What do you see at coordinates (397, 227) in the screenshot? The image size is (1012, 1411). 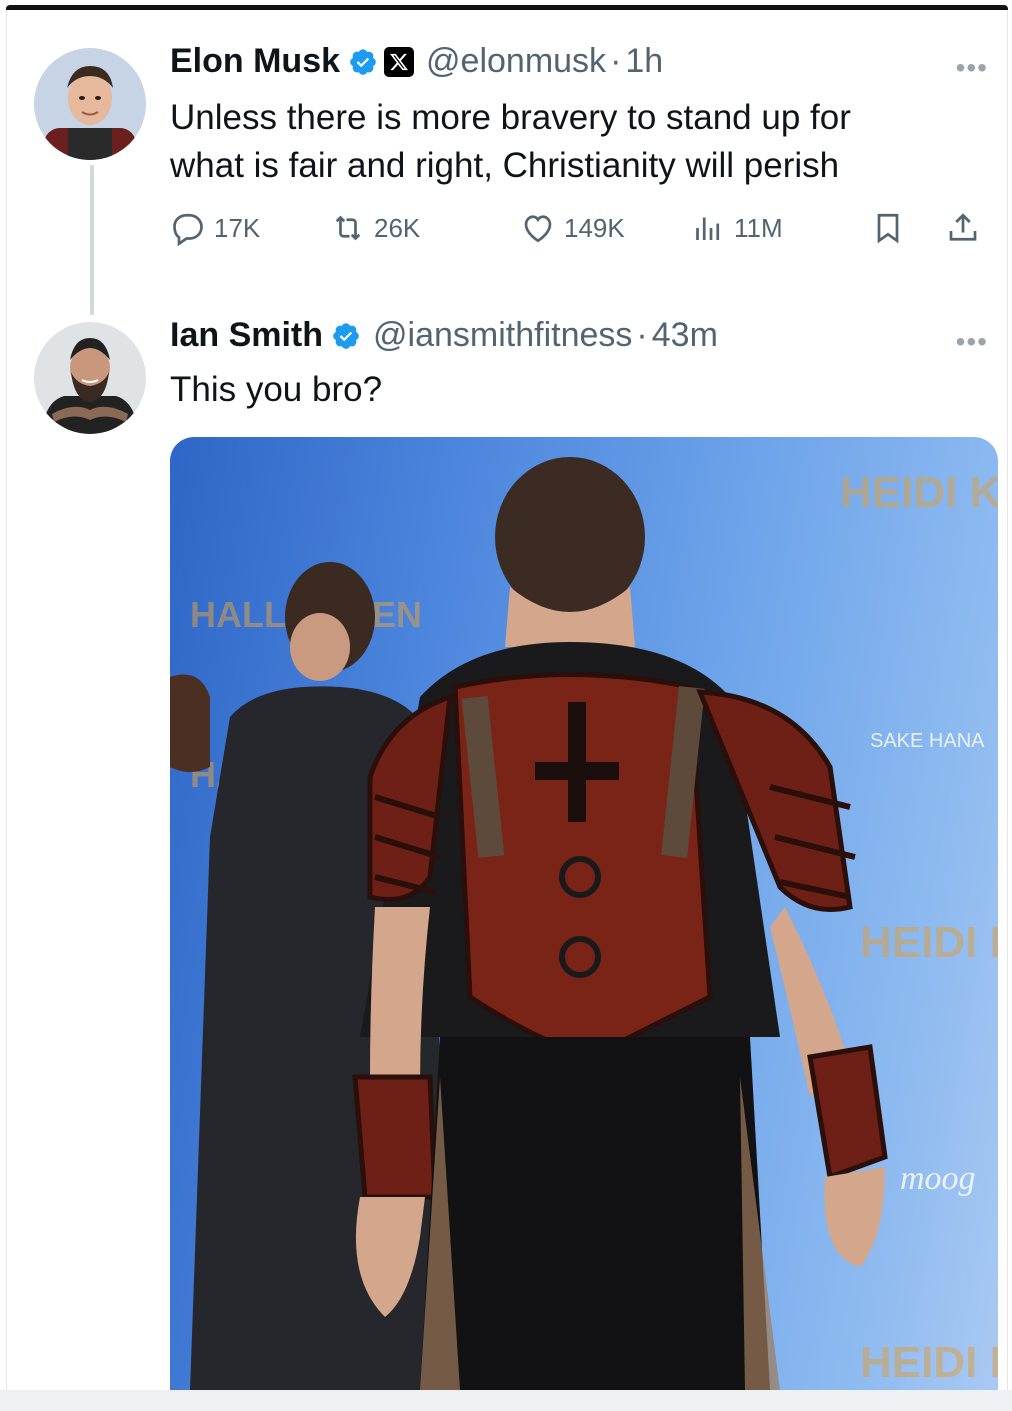 I see `repost-count: 26K` at bounding box center [397, 227].